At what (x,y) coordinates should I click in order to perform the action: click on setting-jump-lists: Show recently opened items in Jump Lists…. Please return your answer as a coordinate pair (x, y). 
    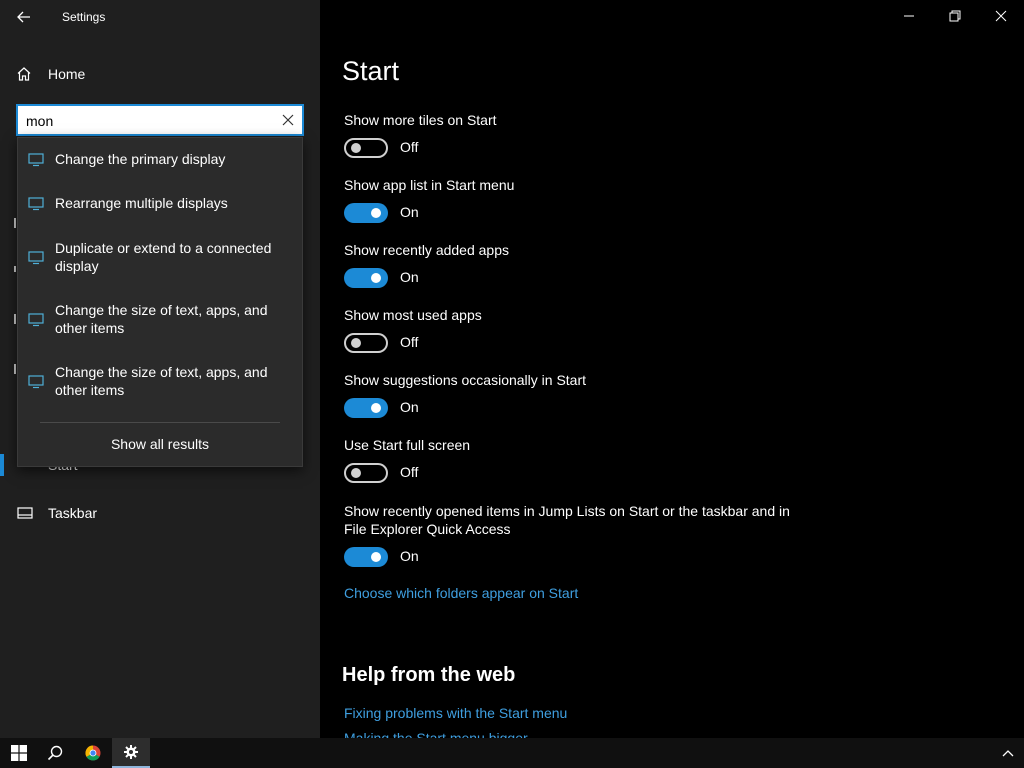
    Looking at the image, I should click on (574, 534).